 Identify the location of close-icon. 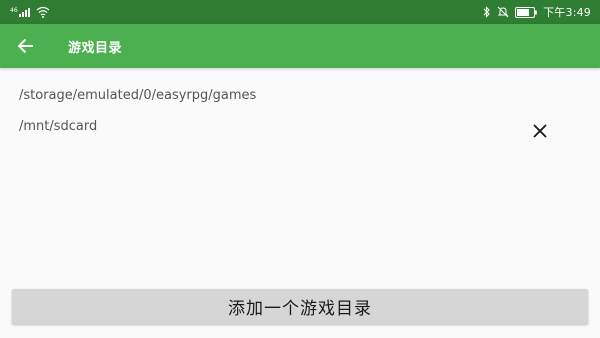
(540, 131).